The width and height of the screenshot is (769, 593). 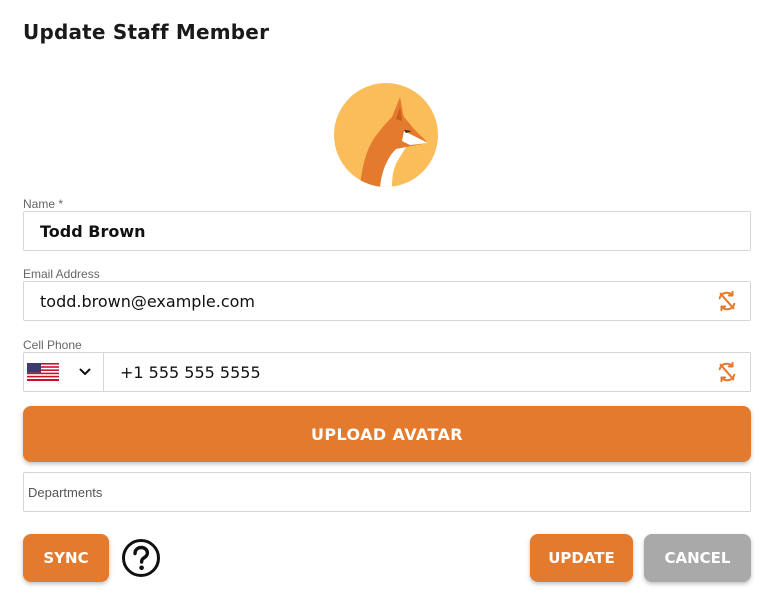 What do you see at coordinates (387, 434) in the screenshot?
I see `upload-avatar-button: UPLOAD AVATAR` at bounding box center [387, 434].